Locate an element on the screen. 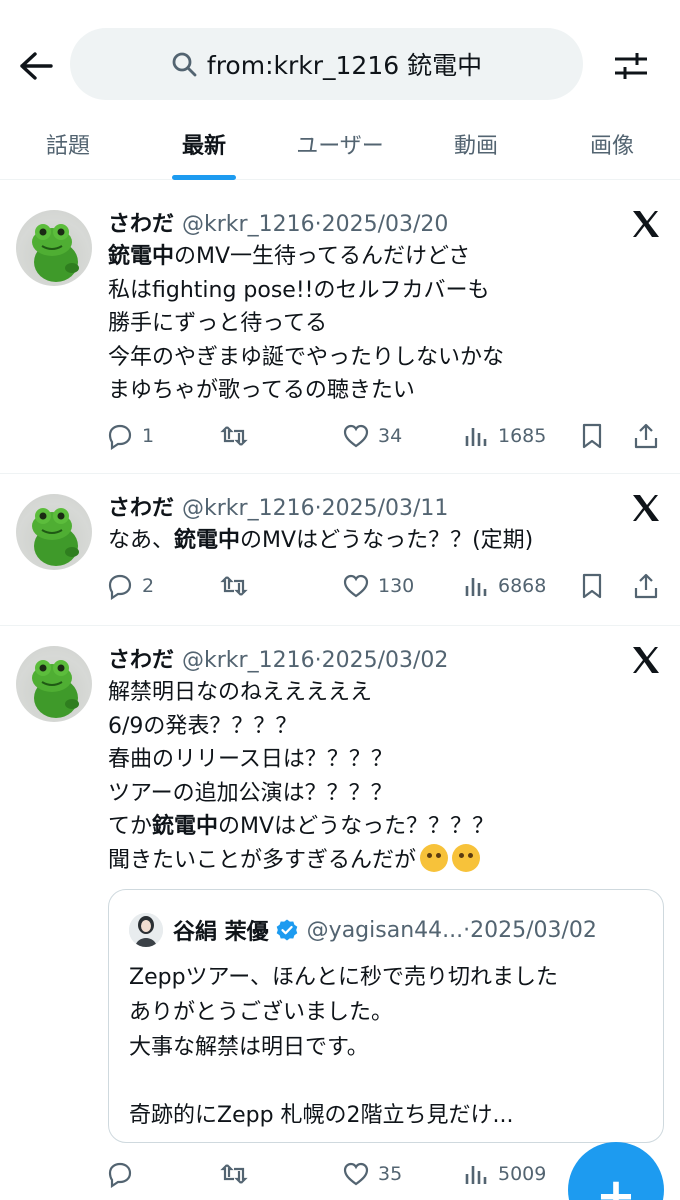 Image resolution: width=680 pixels, height=1200 pixels. active-tab-indicator is located at coordinates (204, 177).